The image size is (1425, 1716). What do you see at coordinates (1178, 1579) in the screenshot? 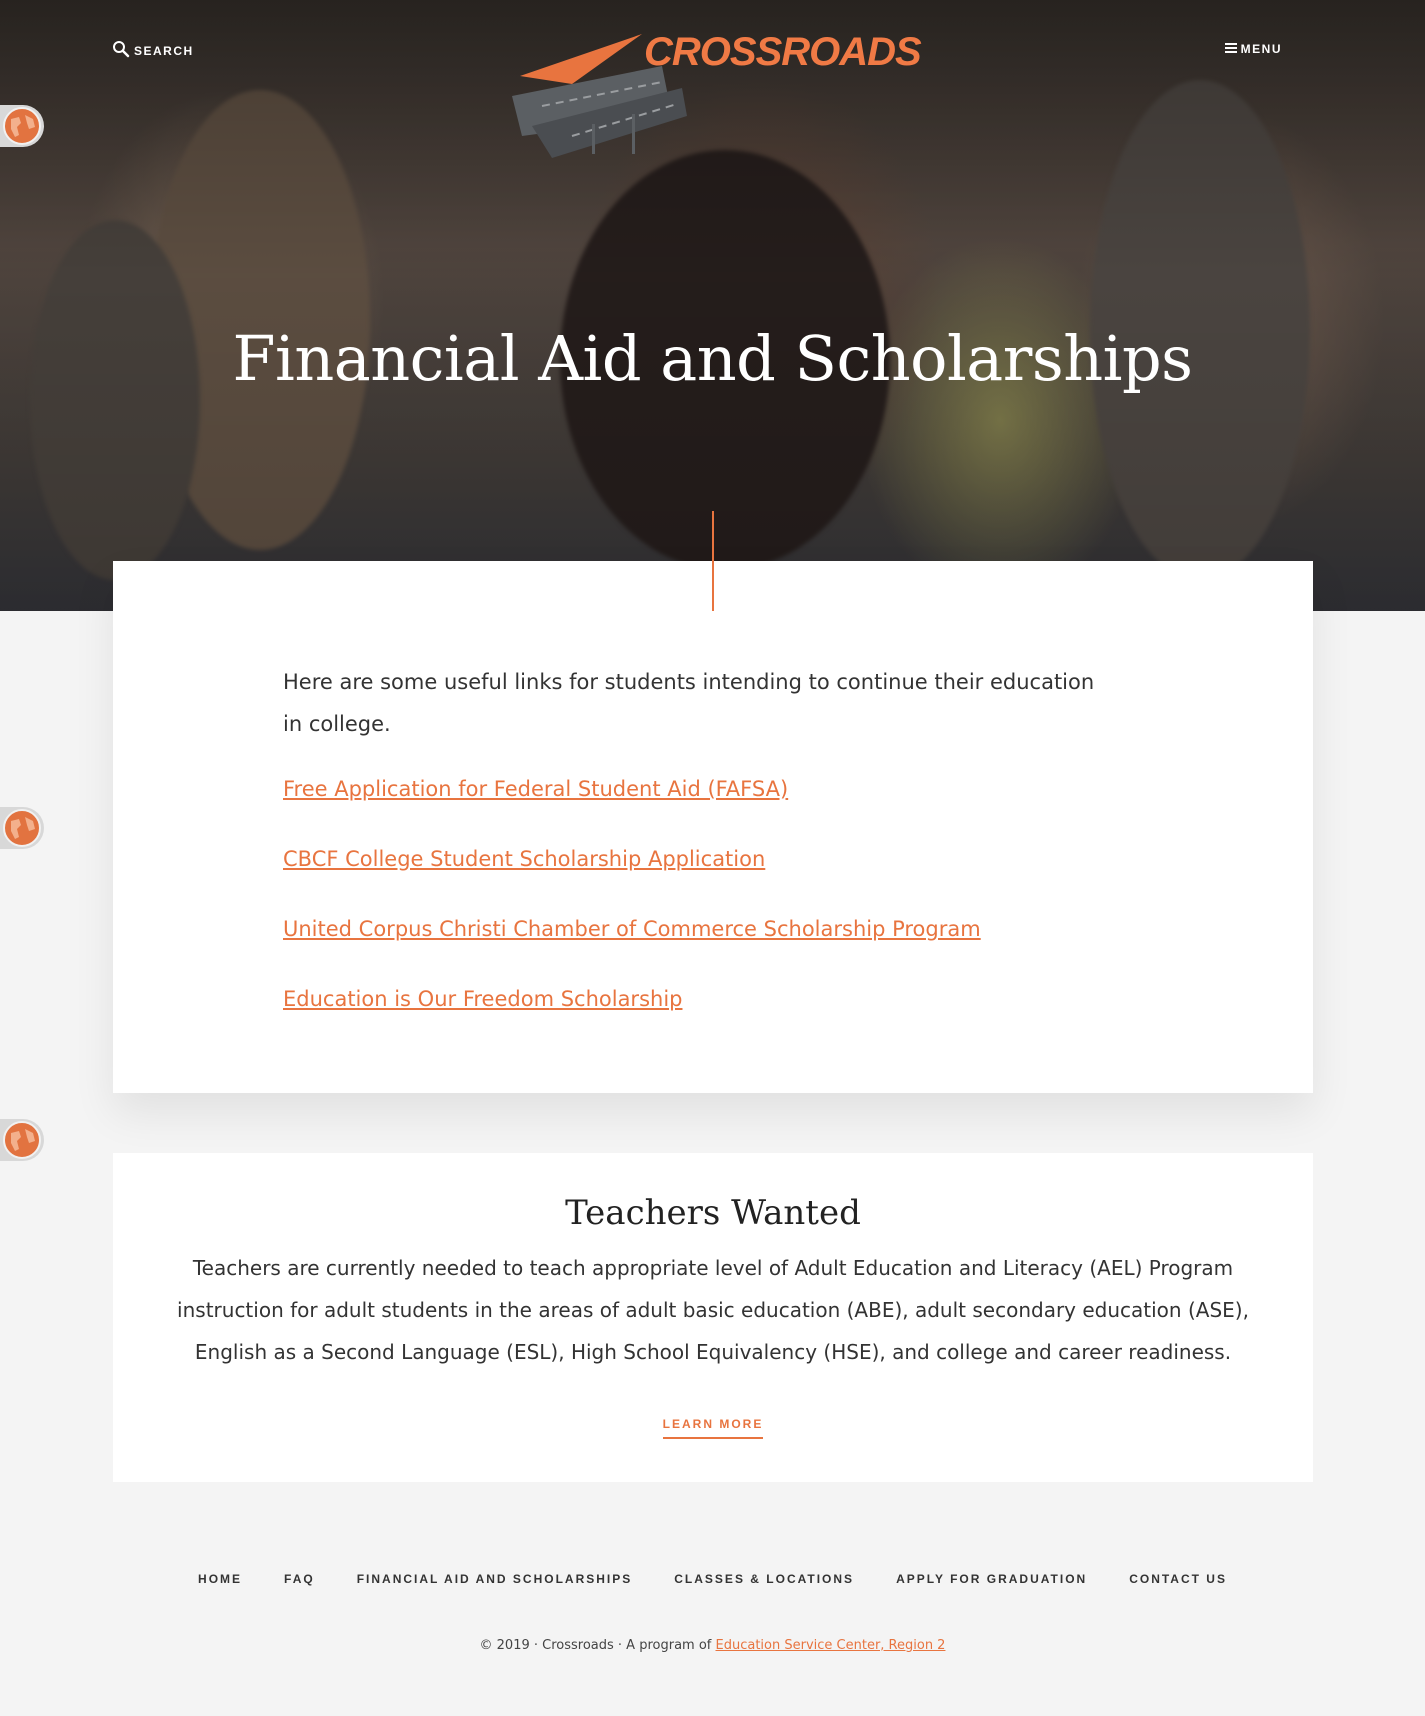
I see `footer-link-contact: CONTACT US` at bounding box center [1178, 1579].